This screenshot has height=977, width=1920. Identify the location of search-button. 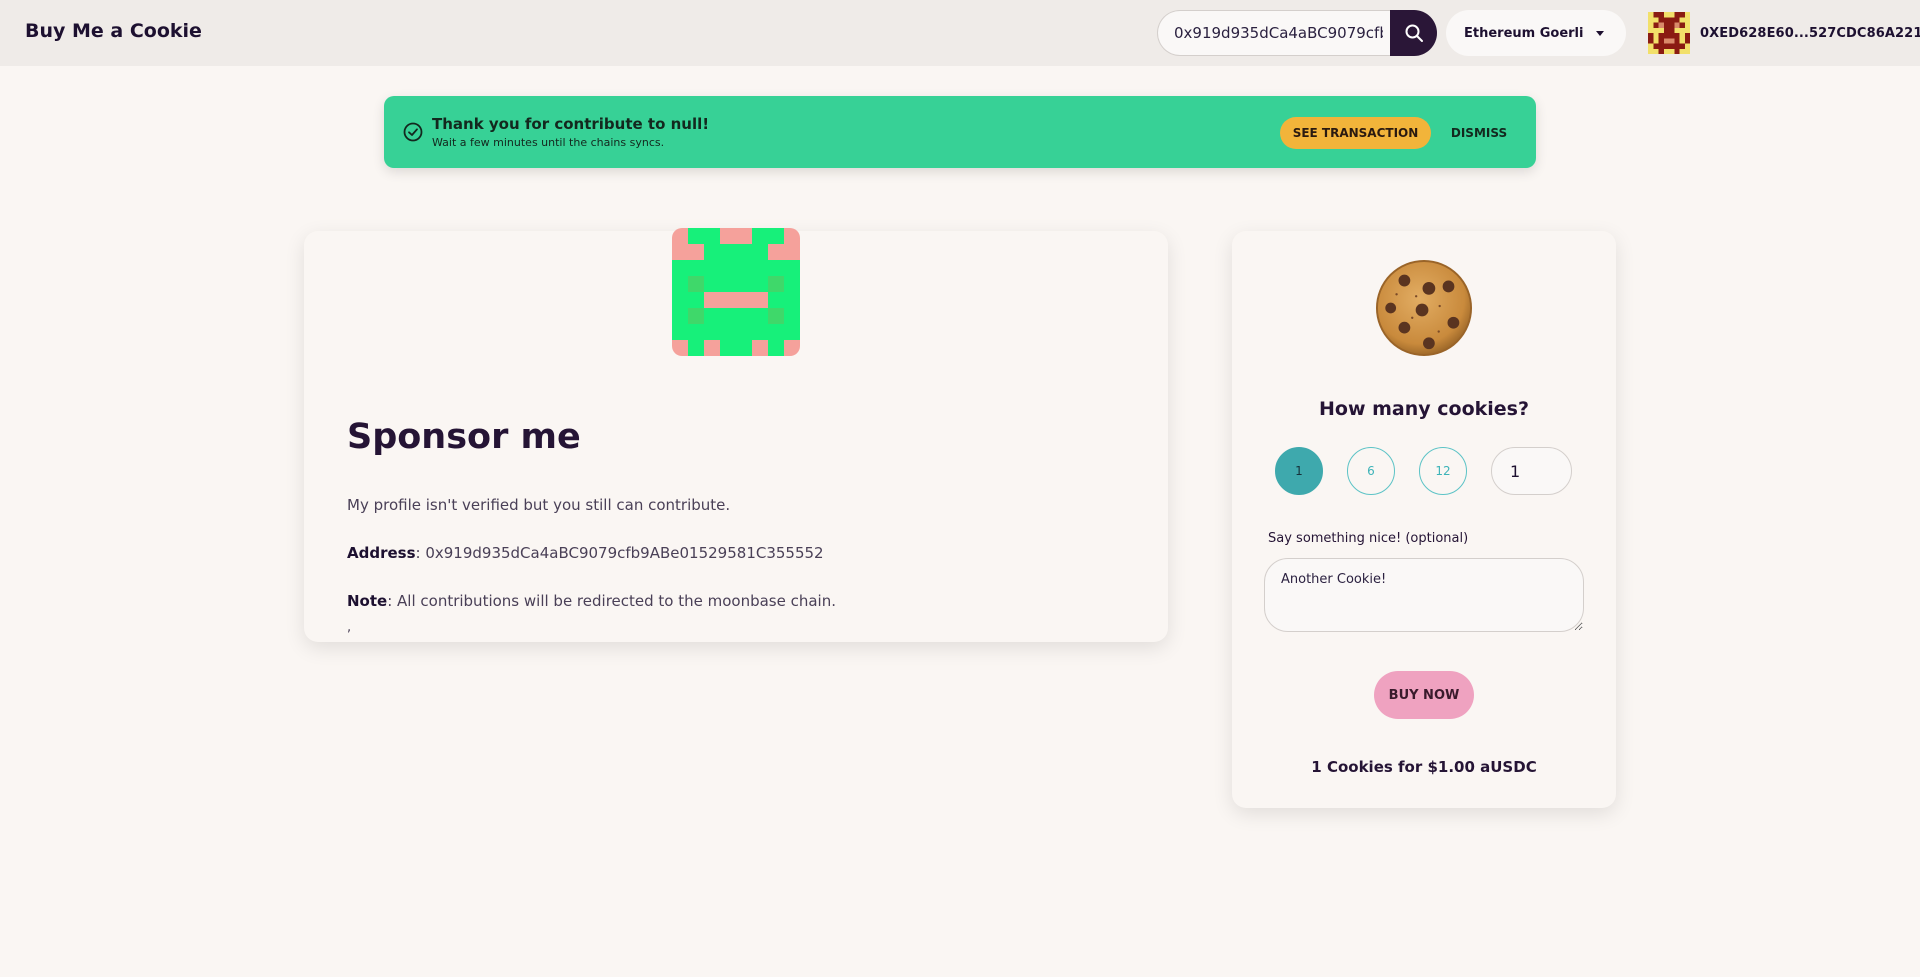
(1413, 33).